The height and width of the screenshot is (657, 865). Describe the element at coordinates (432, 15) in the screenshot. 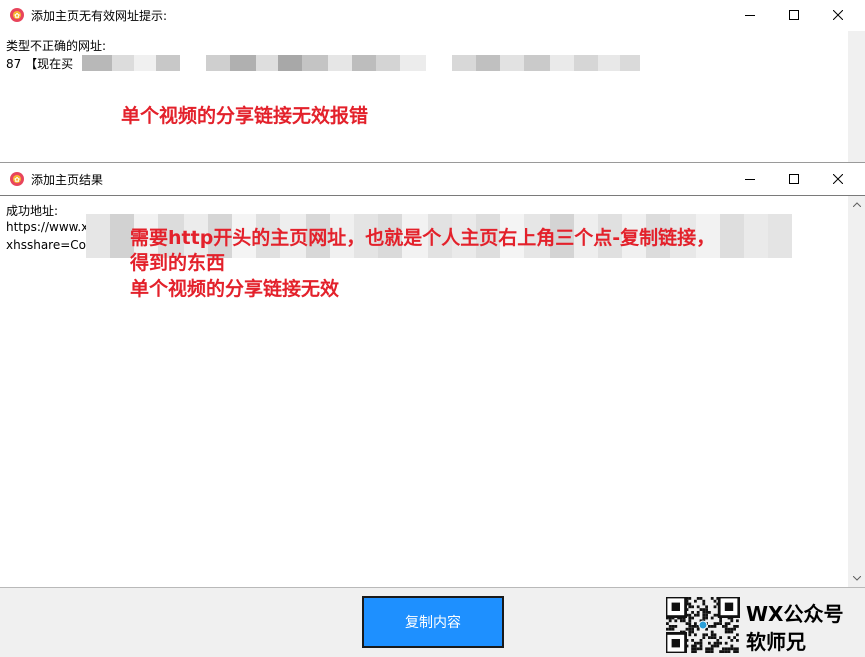

I see `titlebar: ✿ 添加主页无有效网址提示:` at that location.